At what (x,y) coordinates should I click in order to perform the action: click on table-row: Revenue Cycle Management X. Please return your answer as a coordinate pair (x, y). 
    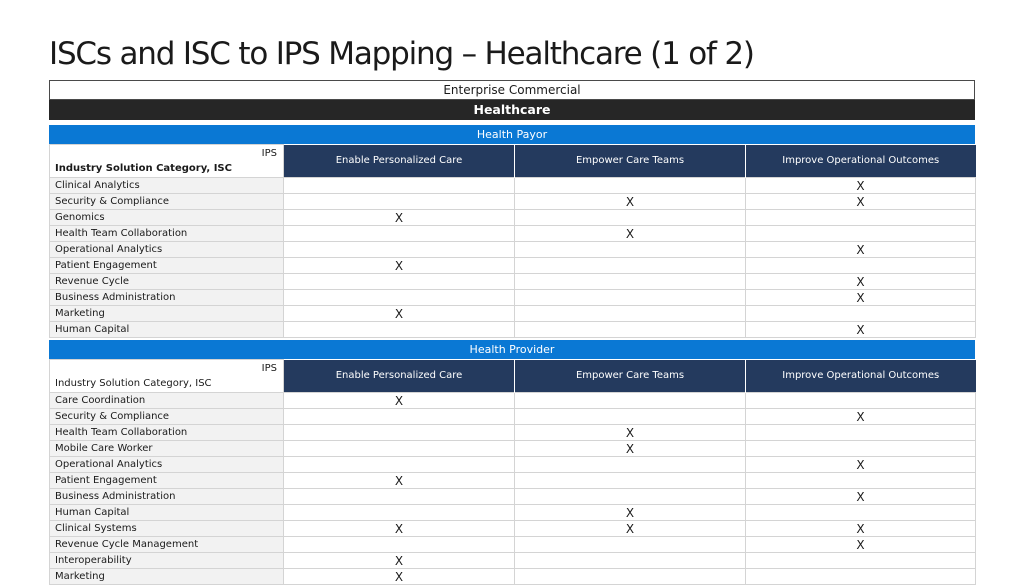
    Looking at the image, I should click on (512, 544).